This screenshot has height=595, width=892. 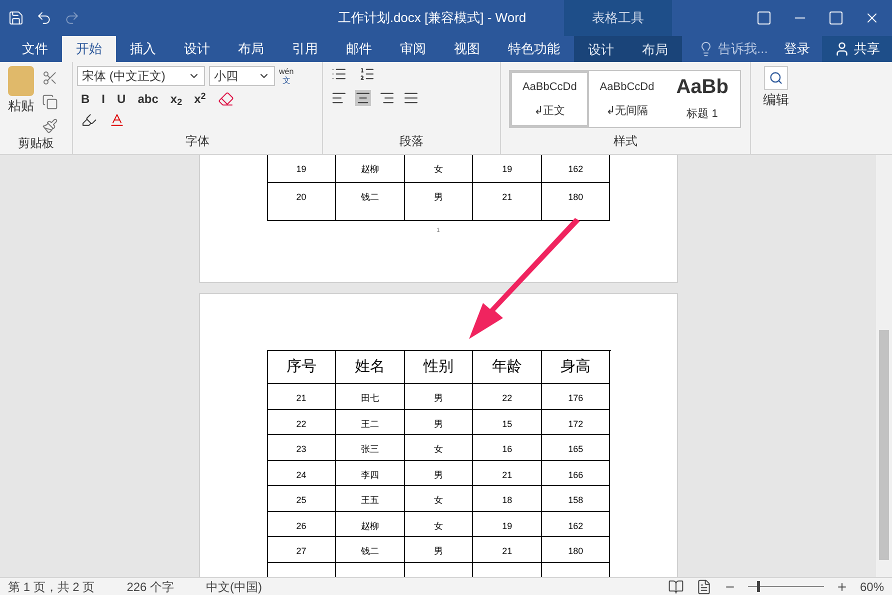 I want to click on table-cell: 张三, so click(x=370, y=447).